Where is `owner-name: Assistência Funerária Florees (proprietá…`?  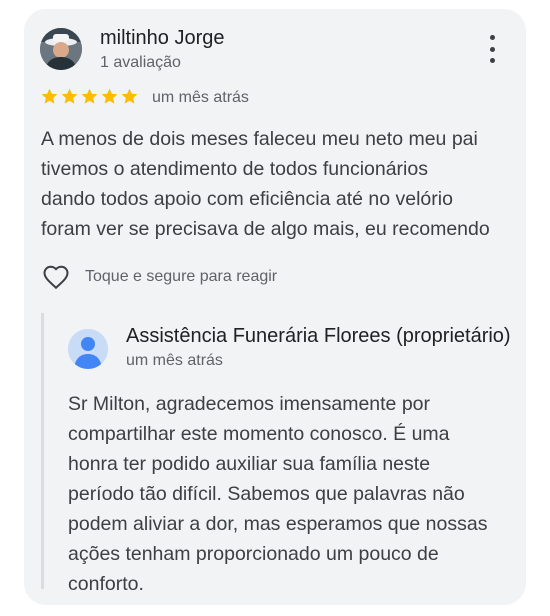 owner-name: Assistência Funerária Florees (proprietá… is located at coordinates (318, 336).